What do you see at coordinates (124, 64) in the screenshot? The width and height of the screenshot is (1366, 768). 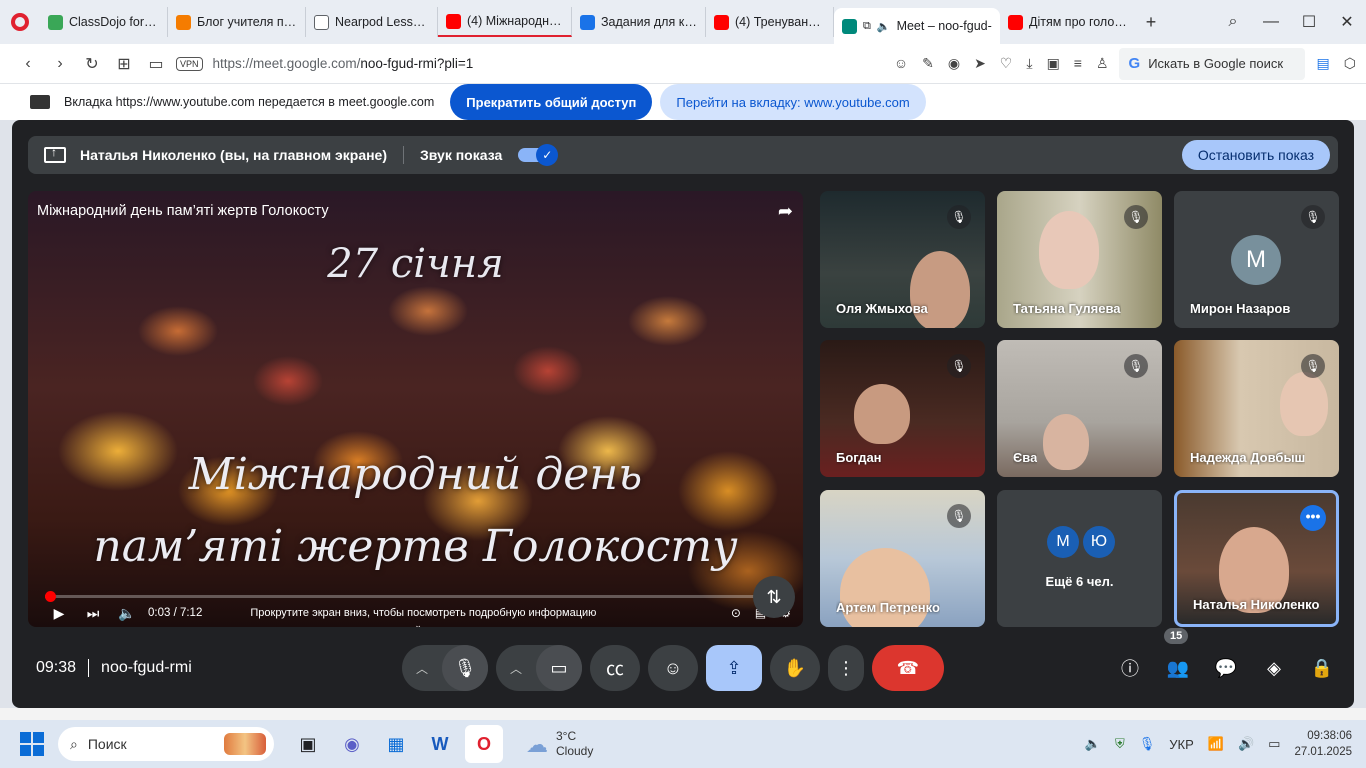 I see `tabs-grid-icon: ⊞` at bounding box center [124, 64].